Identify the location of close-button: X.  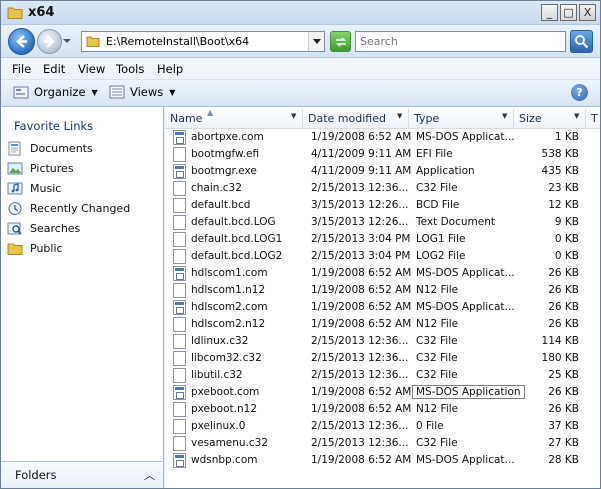
(587, 12).